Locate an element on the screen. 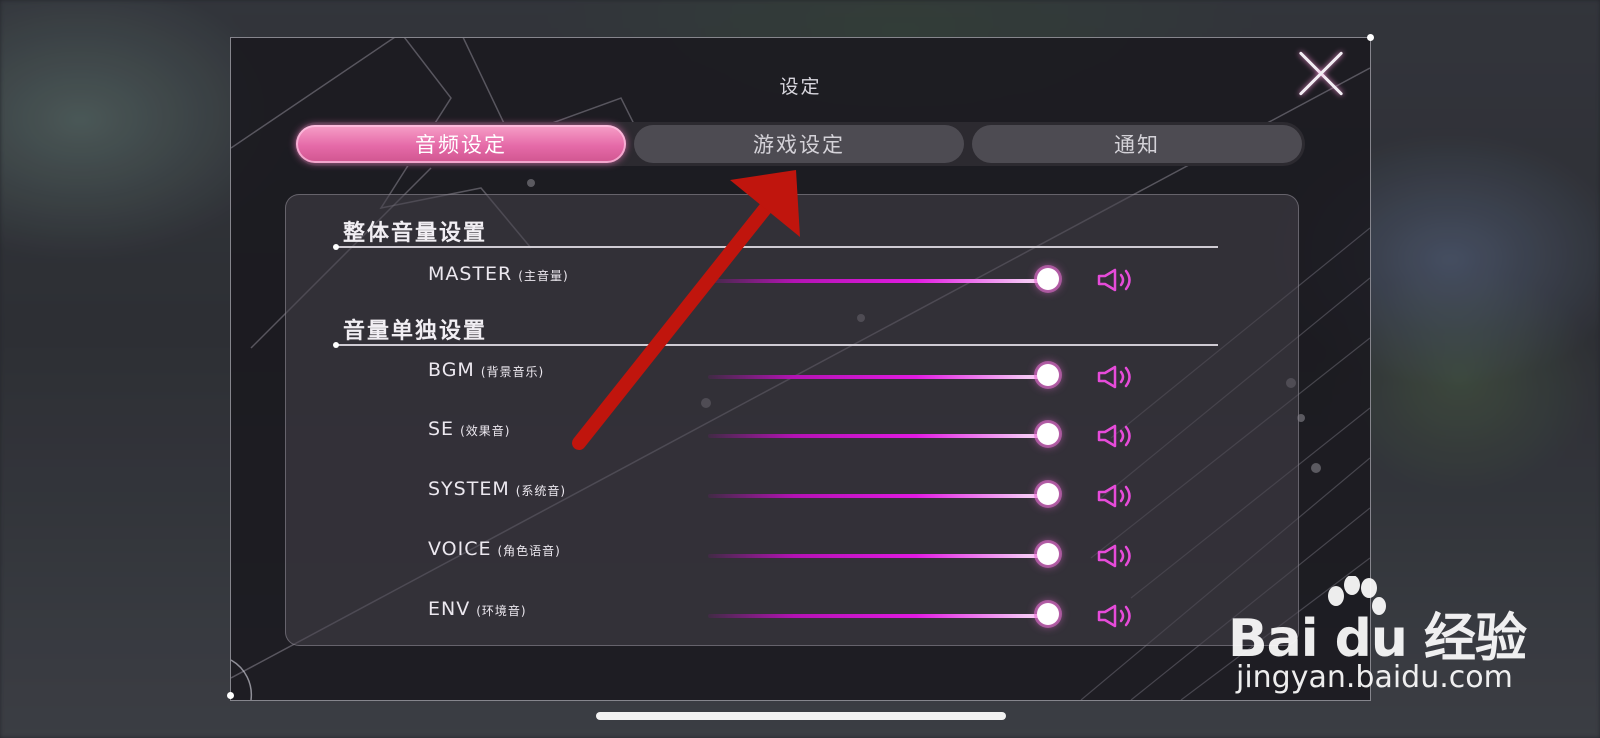  tab-audio-settings: 音频设定 is located at coordinates (461, 144).